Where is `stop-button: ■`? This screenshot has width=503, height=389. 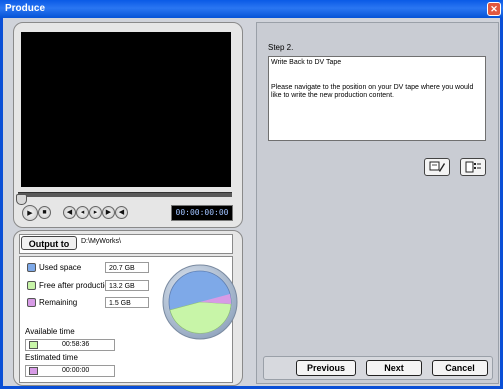
stop-button: ■ is located at coordinates (44, 212).